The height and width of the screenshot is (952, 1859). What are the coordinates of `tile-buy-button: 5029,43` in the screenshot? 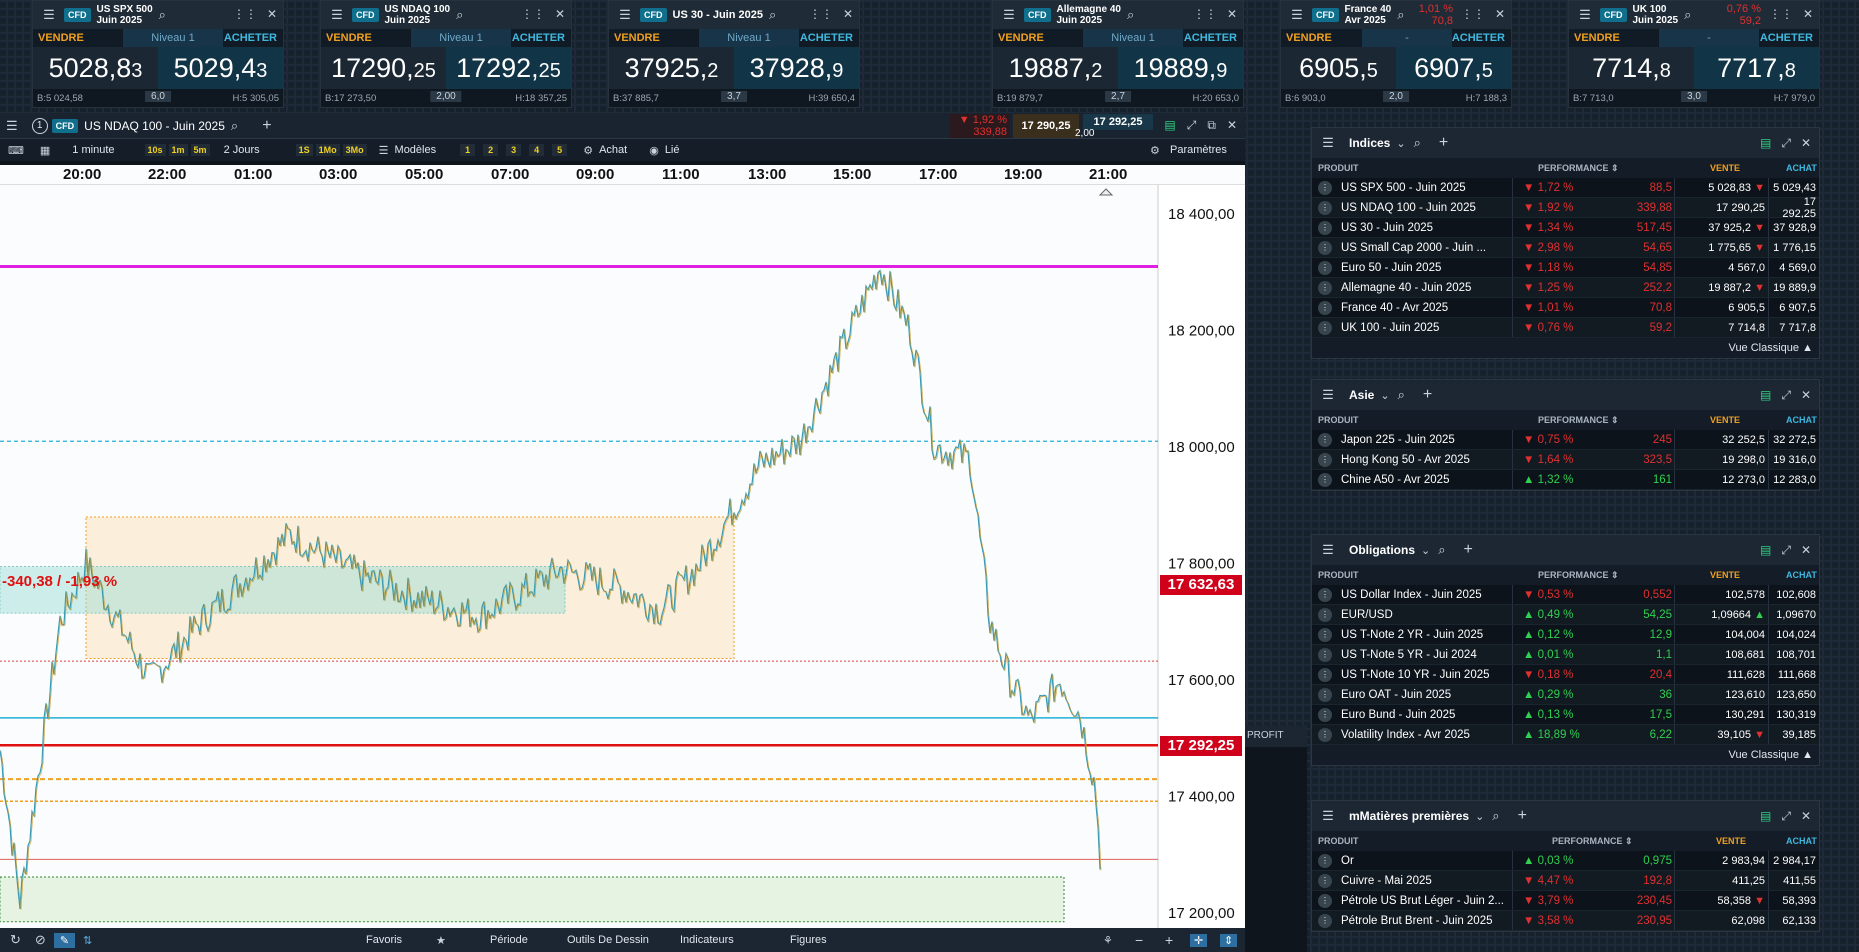 It's located at (220, 68).